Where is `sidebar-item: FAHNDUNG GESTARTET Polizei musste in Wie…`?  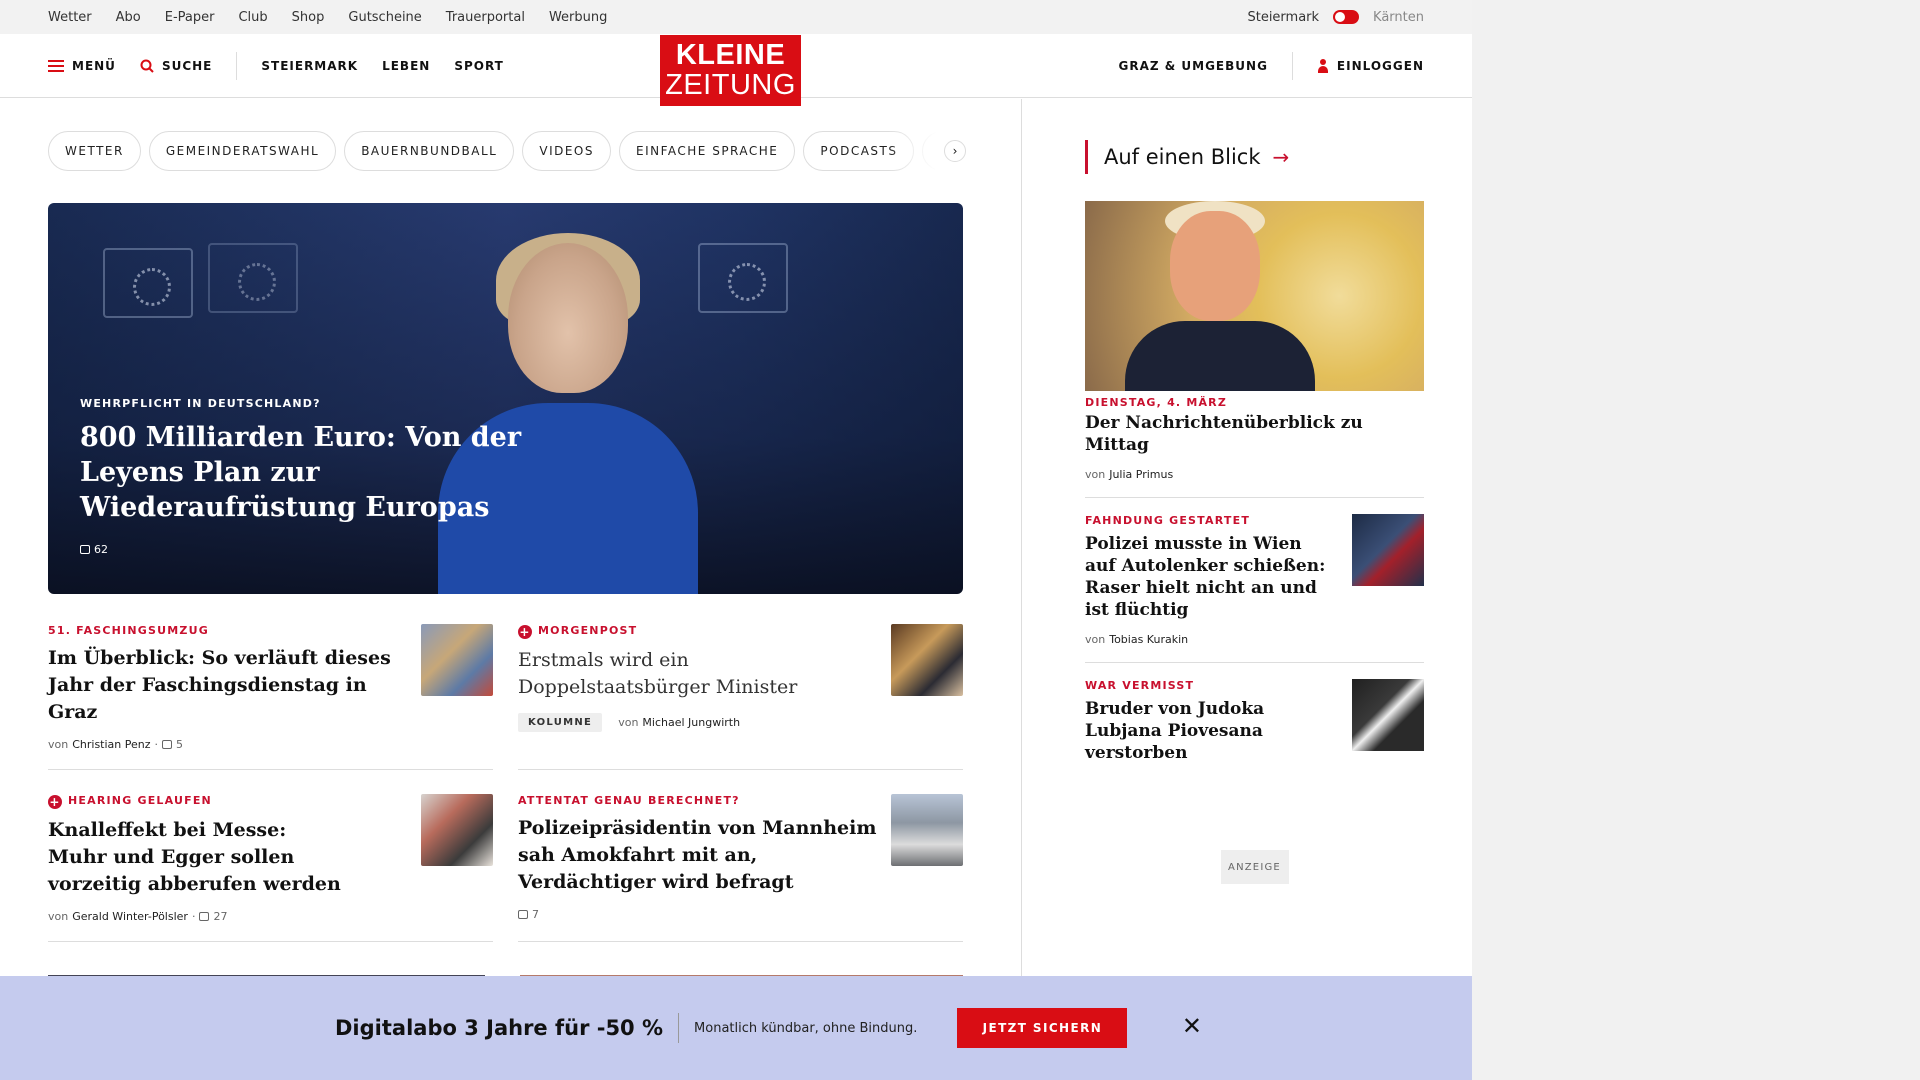 sidebar-item: FAHNDUNG GESTARTET Polizei musste in Wie… is located at coordinates (1254, 588).